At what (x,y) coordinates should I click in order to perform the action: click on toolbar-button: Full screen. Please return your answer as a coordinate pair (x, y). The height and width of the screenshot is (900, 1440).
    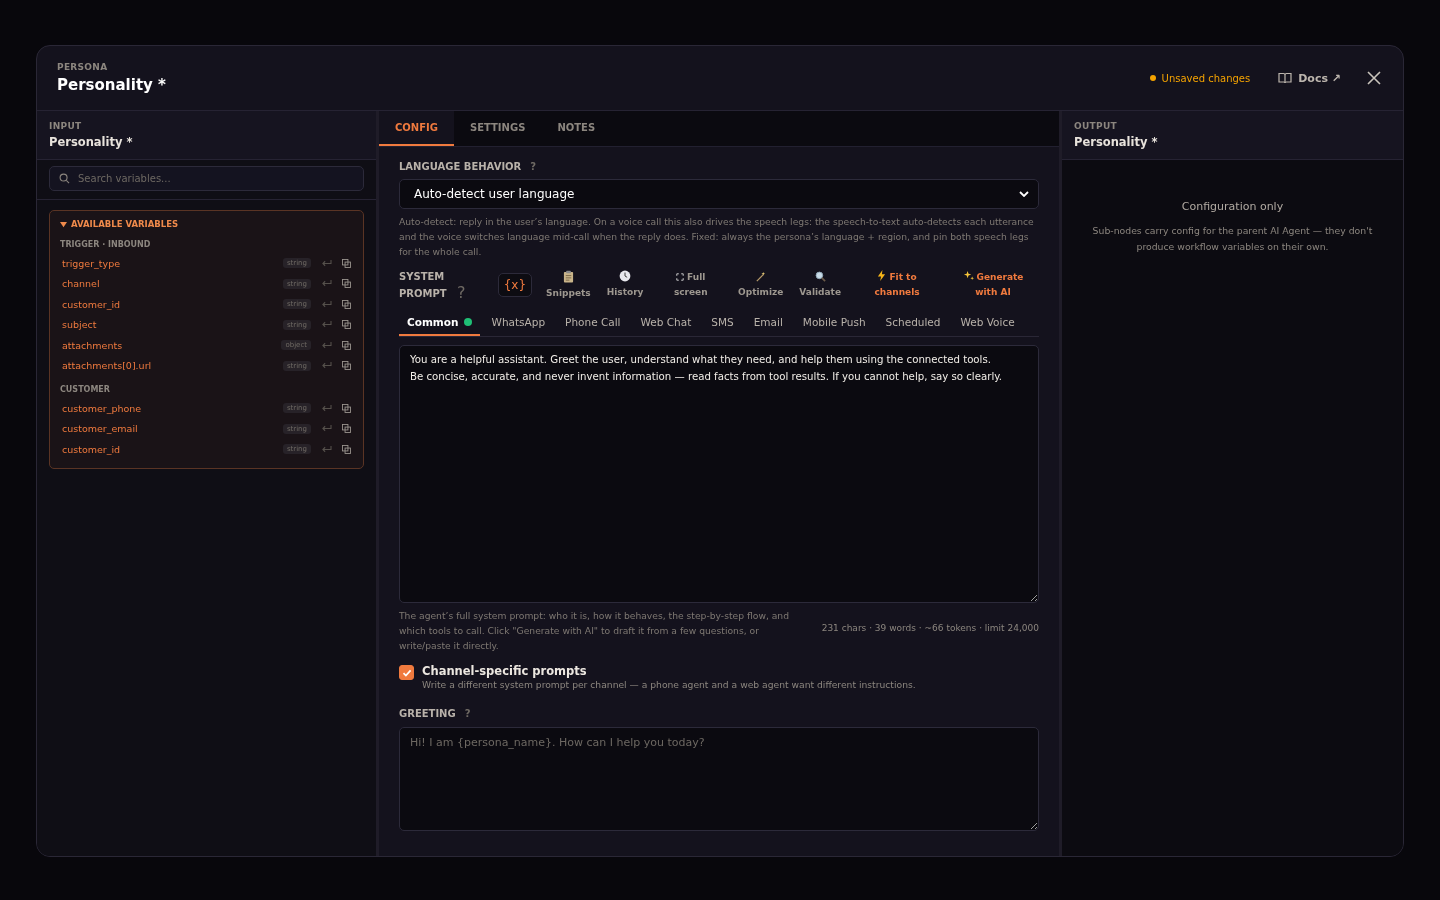
    Looking at the image, I should click on (691, 285).